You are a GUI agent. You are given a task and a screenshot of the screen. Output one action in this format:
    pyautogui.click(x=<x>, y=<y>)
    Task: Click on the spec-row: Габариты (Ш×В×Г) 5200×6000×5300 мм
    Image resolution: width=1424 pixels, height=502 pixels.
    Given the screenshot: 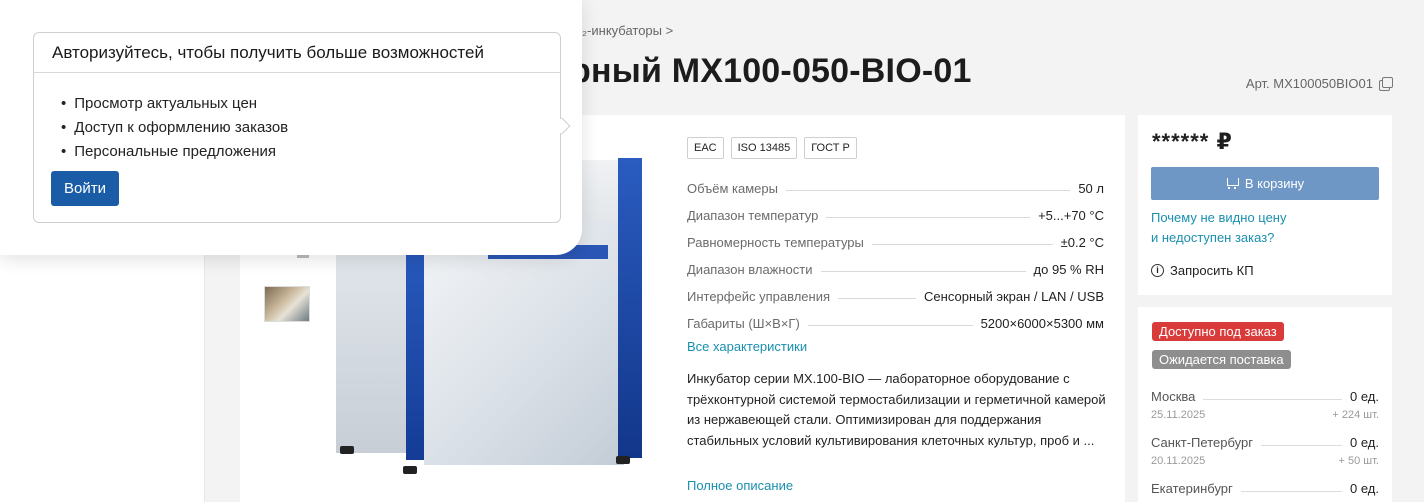 What is the action you would take?
    pyautogui.click(x=895, y=317)
    